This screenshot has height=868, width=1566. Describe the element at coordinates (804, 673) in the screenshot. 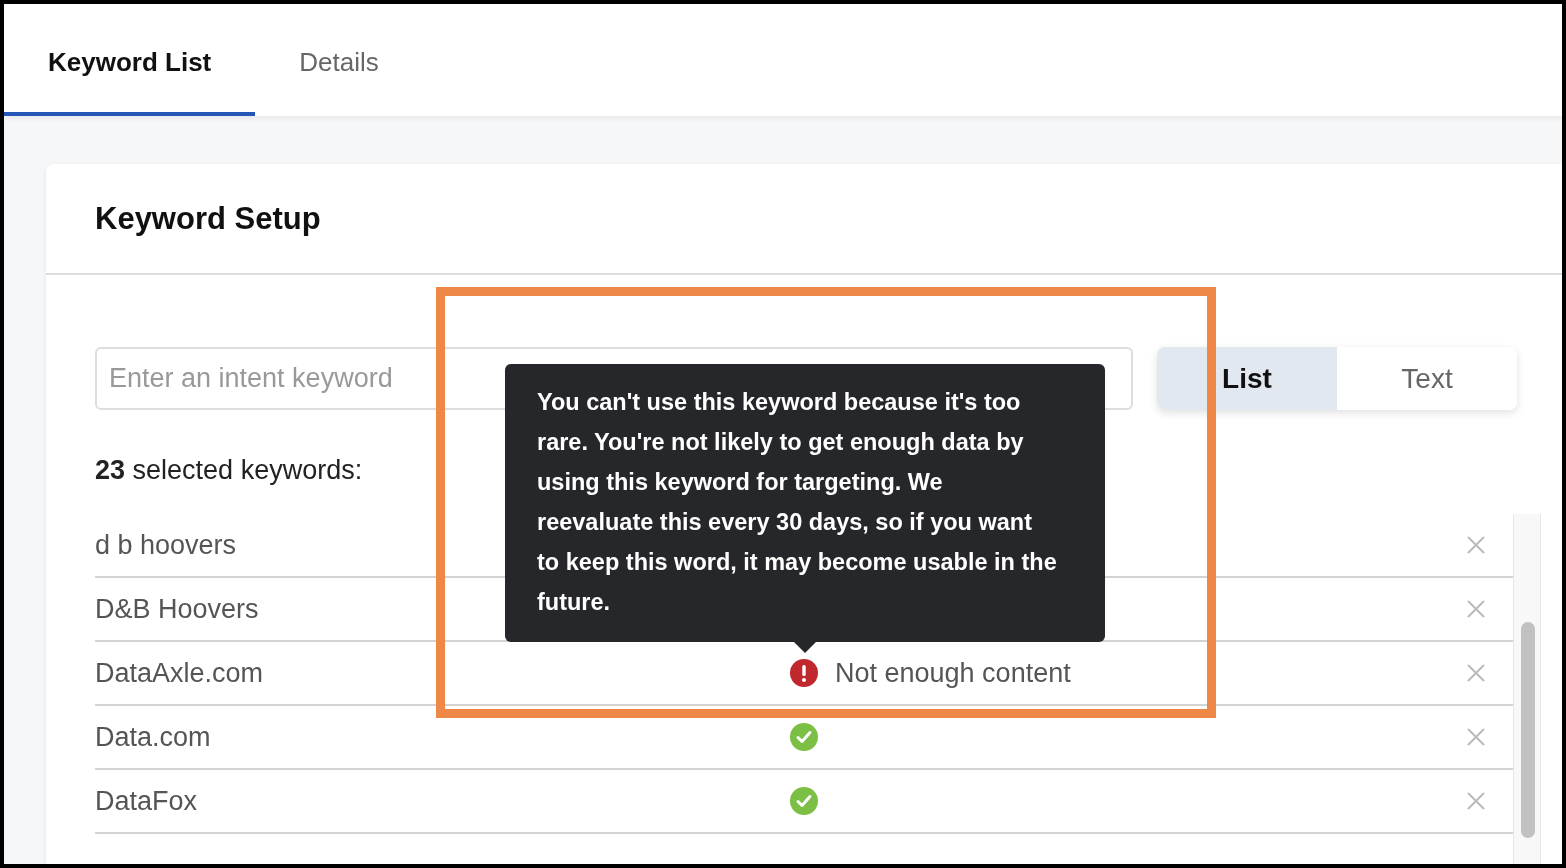

I see `error-icon` at that location.